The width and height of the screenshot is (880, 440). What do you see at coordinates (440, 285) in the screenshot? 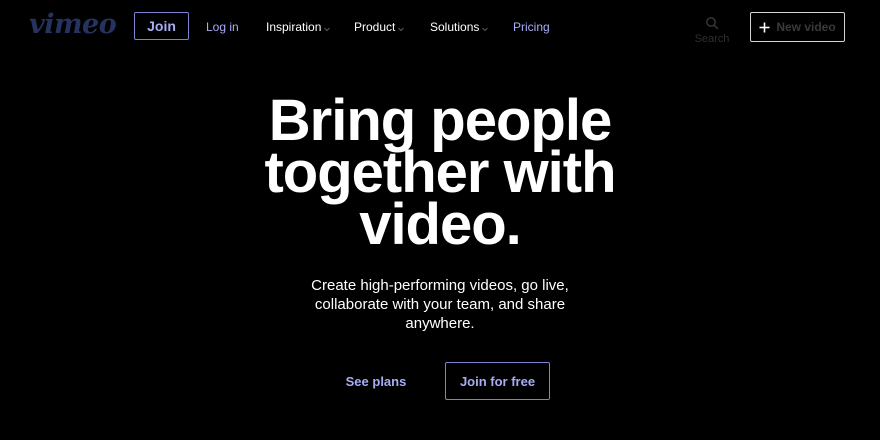
I see `hero-subtitle-line: Create high-performing videos, go live,` at bounding box center [440, 285].